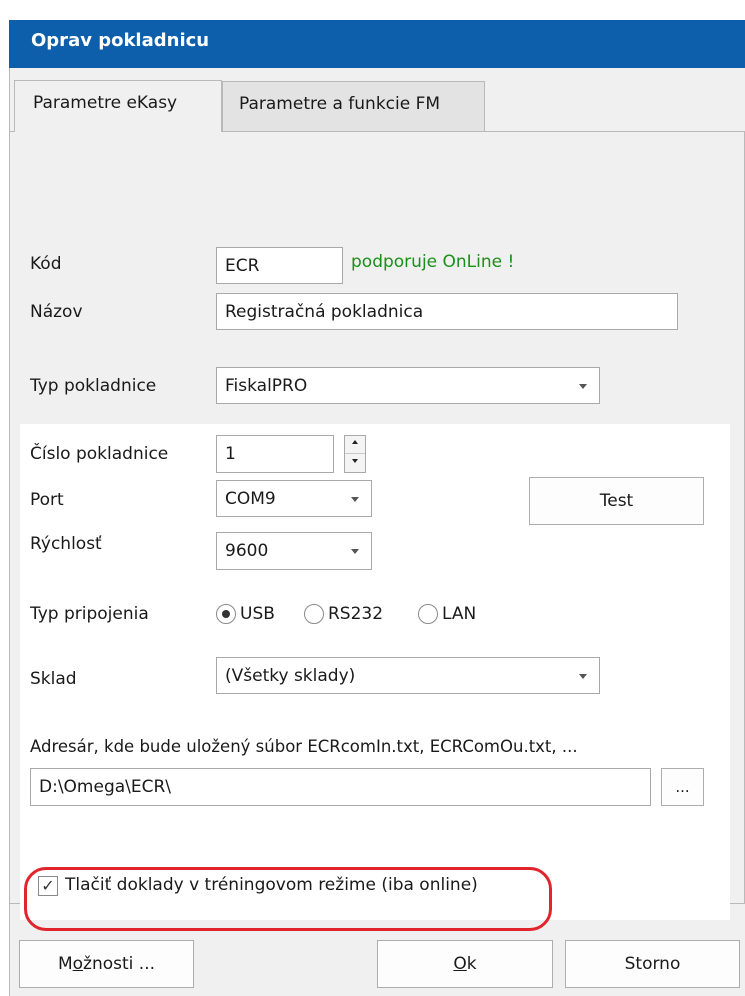 The height and width of the screenshot is (996, 745). What do you see at coordinates (460, 964) in the screenshot?
I see `ok-ul: O` at bounding box center [460, 964].